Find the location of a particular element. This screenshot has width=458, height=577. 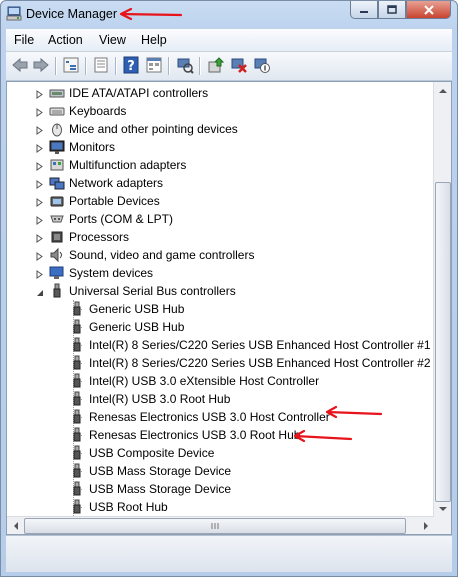

back-arrow-icon is located at coordinates (20, 65).